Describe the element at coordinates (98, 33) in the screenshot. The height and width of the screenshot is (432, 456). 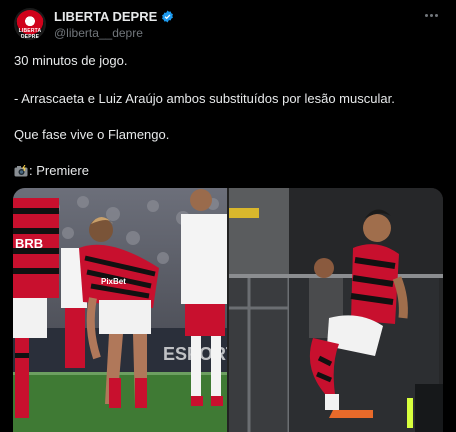
I see `user-handle: @liberta__depre` at that location.